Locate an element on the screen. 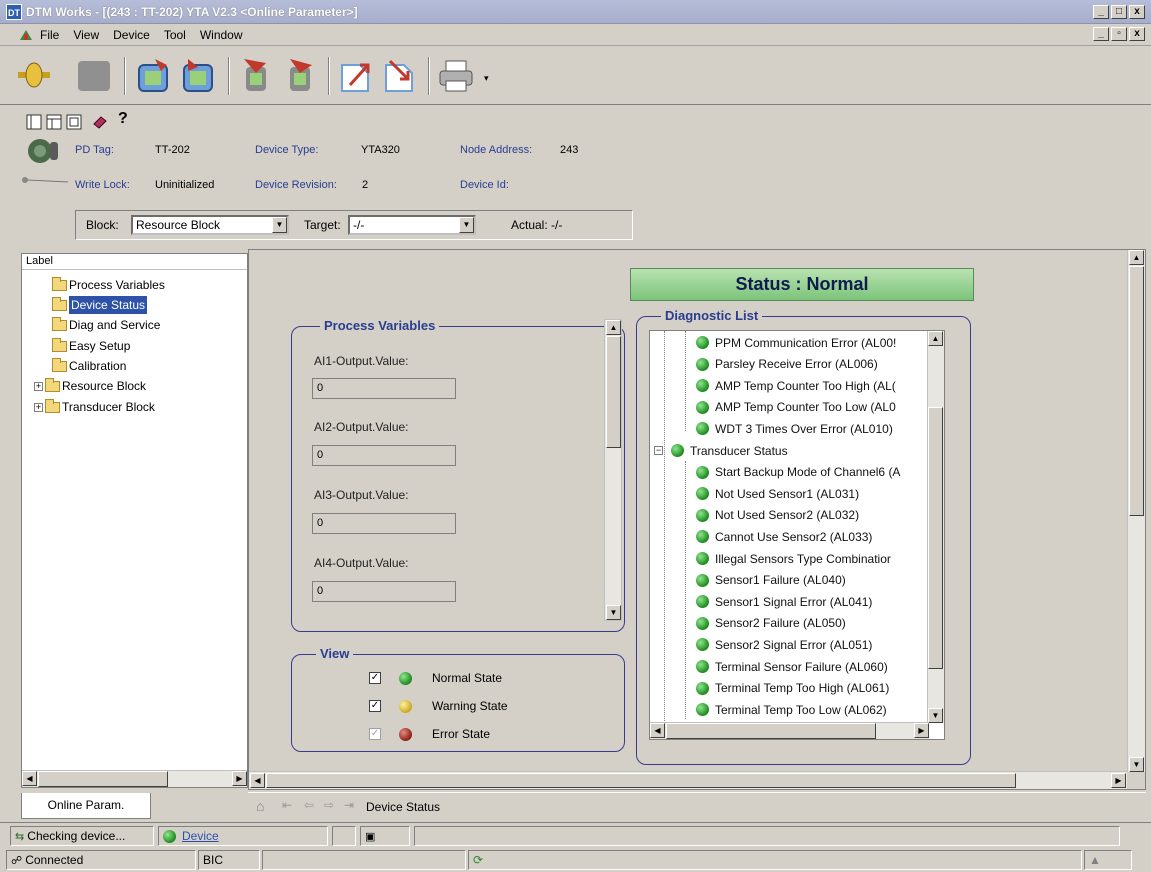 Image resolution: width=1151 pixels, height=872 pixels. diag-hscrollbar: ◀ ▶ is located at coordinates (789, 730).